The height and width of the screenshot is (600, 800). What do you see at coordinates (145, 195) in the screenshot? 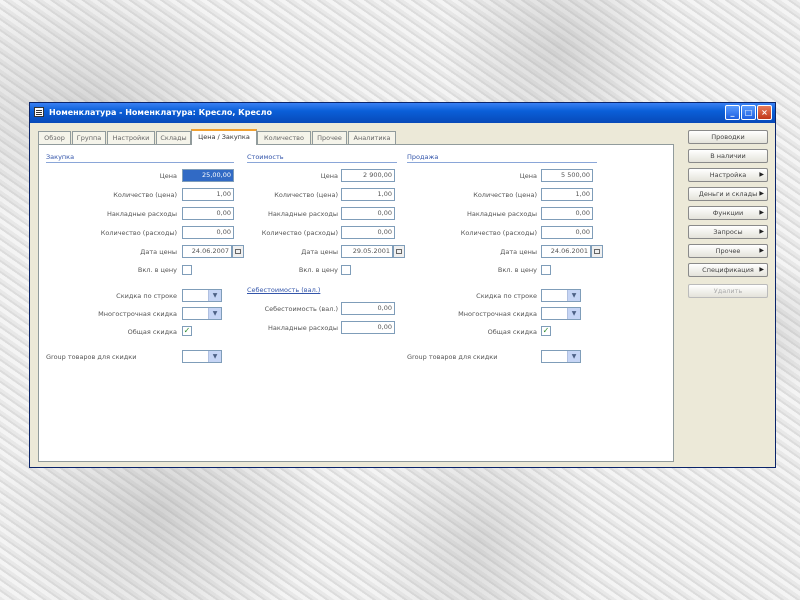
I see `purchase-qty-label: Количество (цена)` at bounding box center [145, 195].